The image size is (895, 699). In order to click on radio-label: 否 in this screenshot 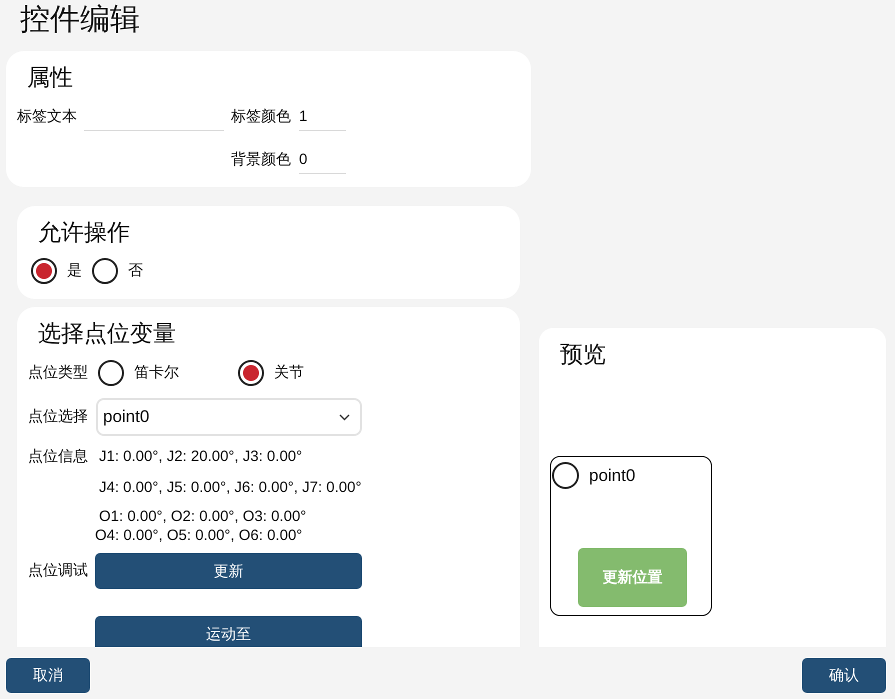, I will do `click(135, 271)`.